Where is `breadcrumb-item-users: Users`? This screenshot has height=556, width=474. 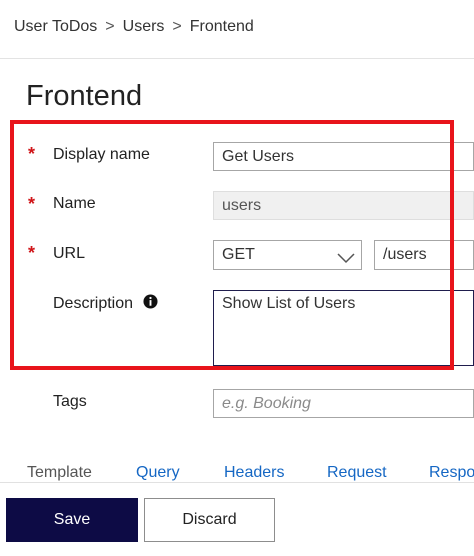
breadcrumb-item-users: Users is located at coordinates (144, 26).